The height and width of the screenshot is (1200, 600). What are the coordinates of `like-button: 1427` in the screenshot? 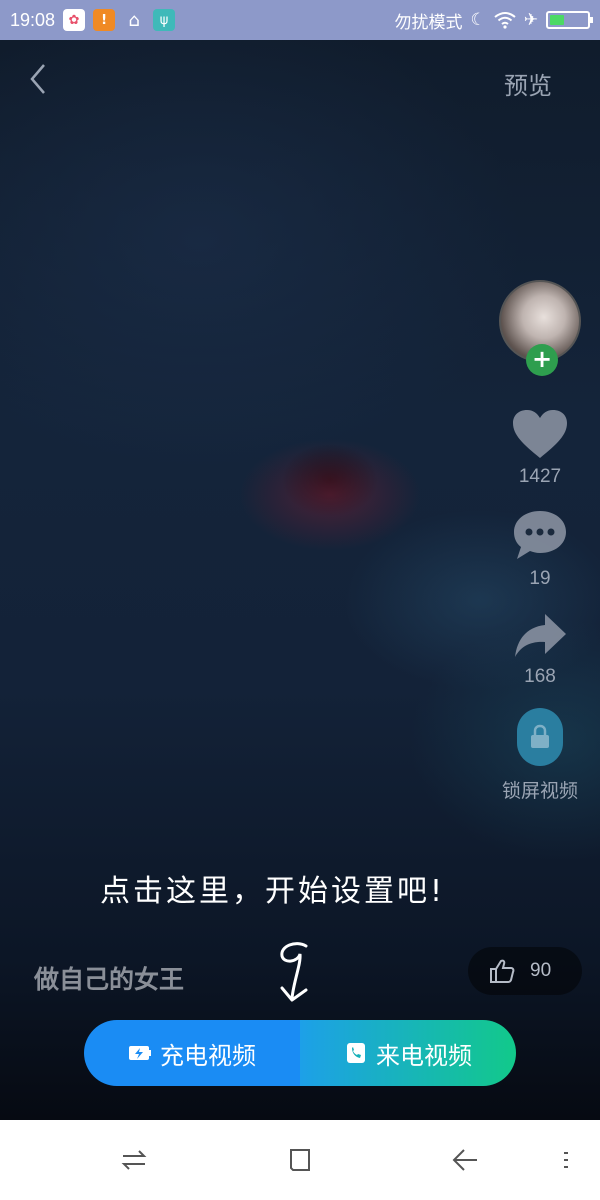 It's located at (540, 448).